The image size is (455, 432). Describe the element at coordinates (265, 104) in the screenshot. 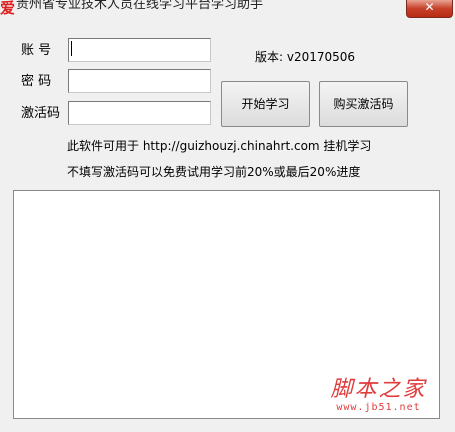

I see `start-learning-button: 开始学习` at that location.